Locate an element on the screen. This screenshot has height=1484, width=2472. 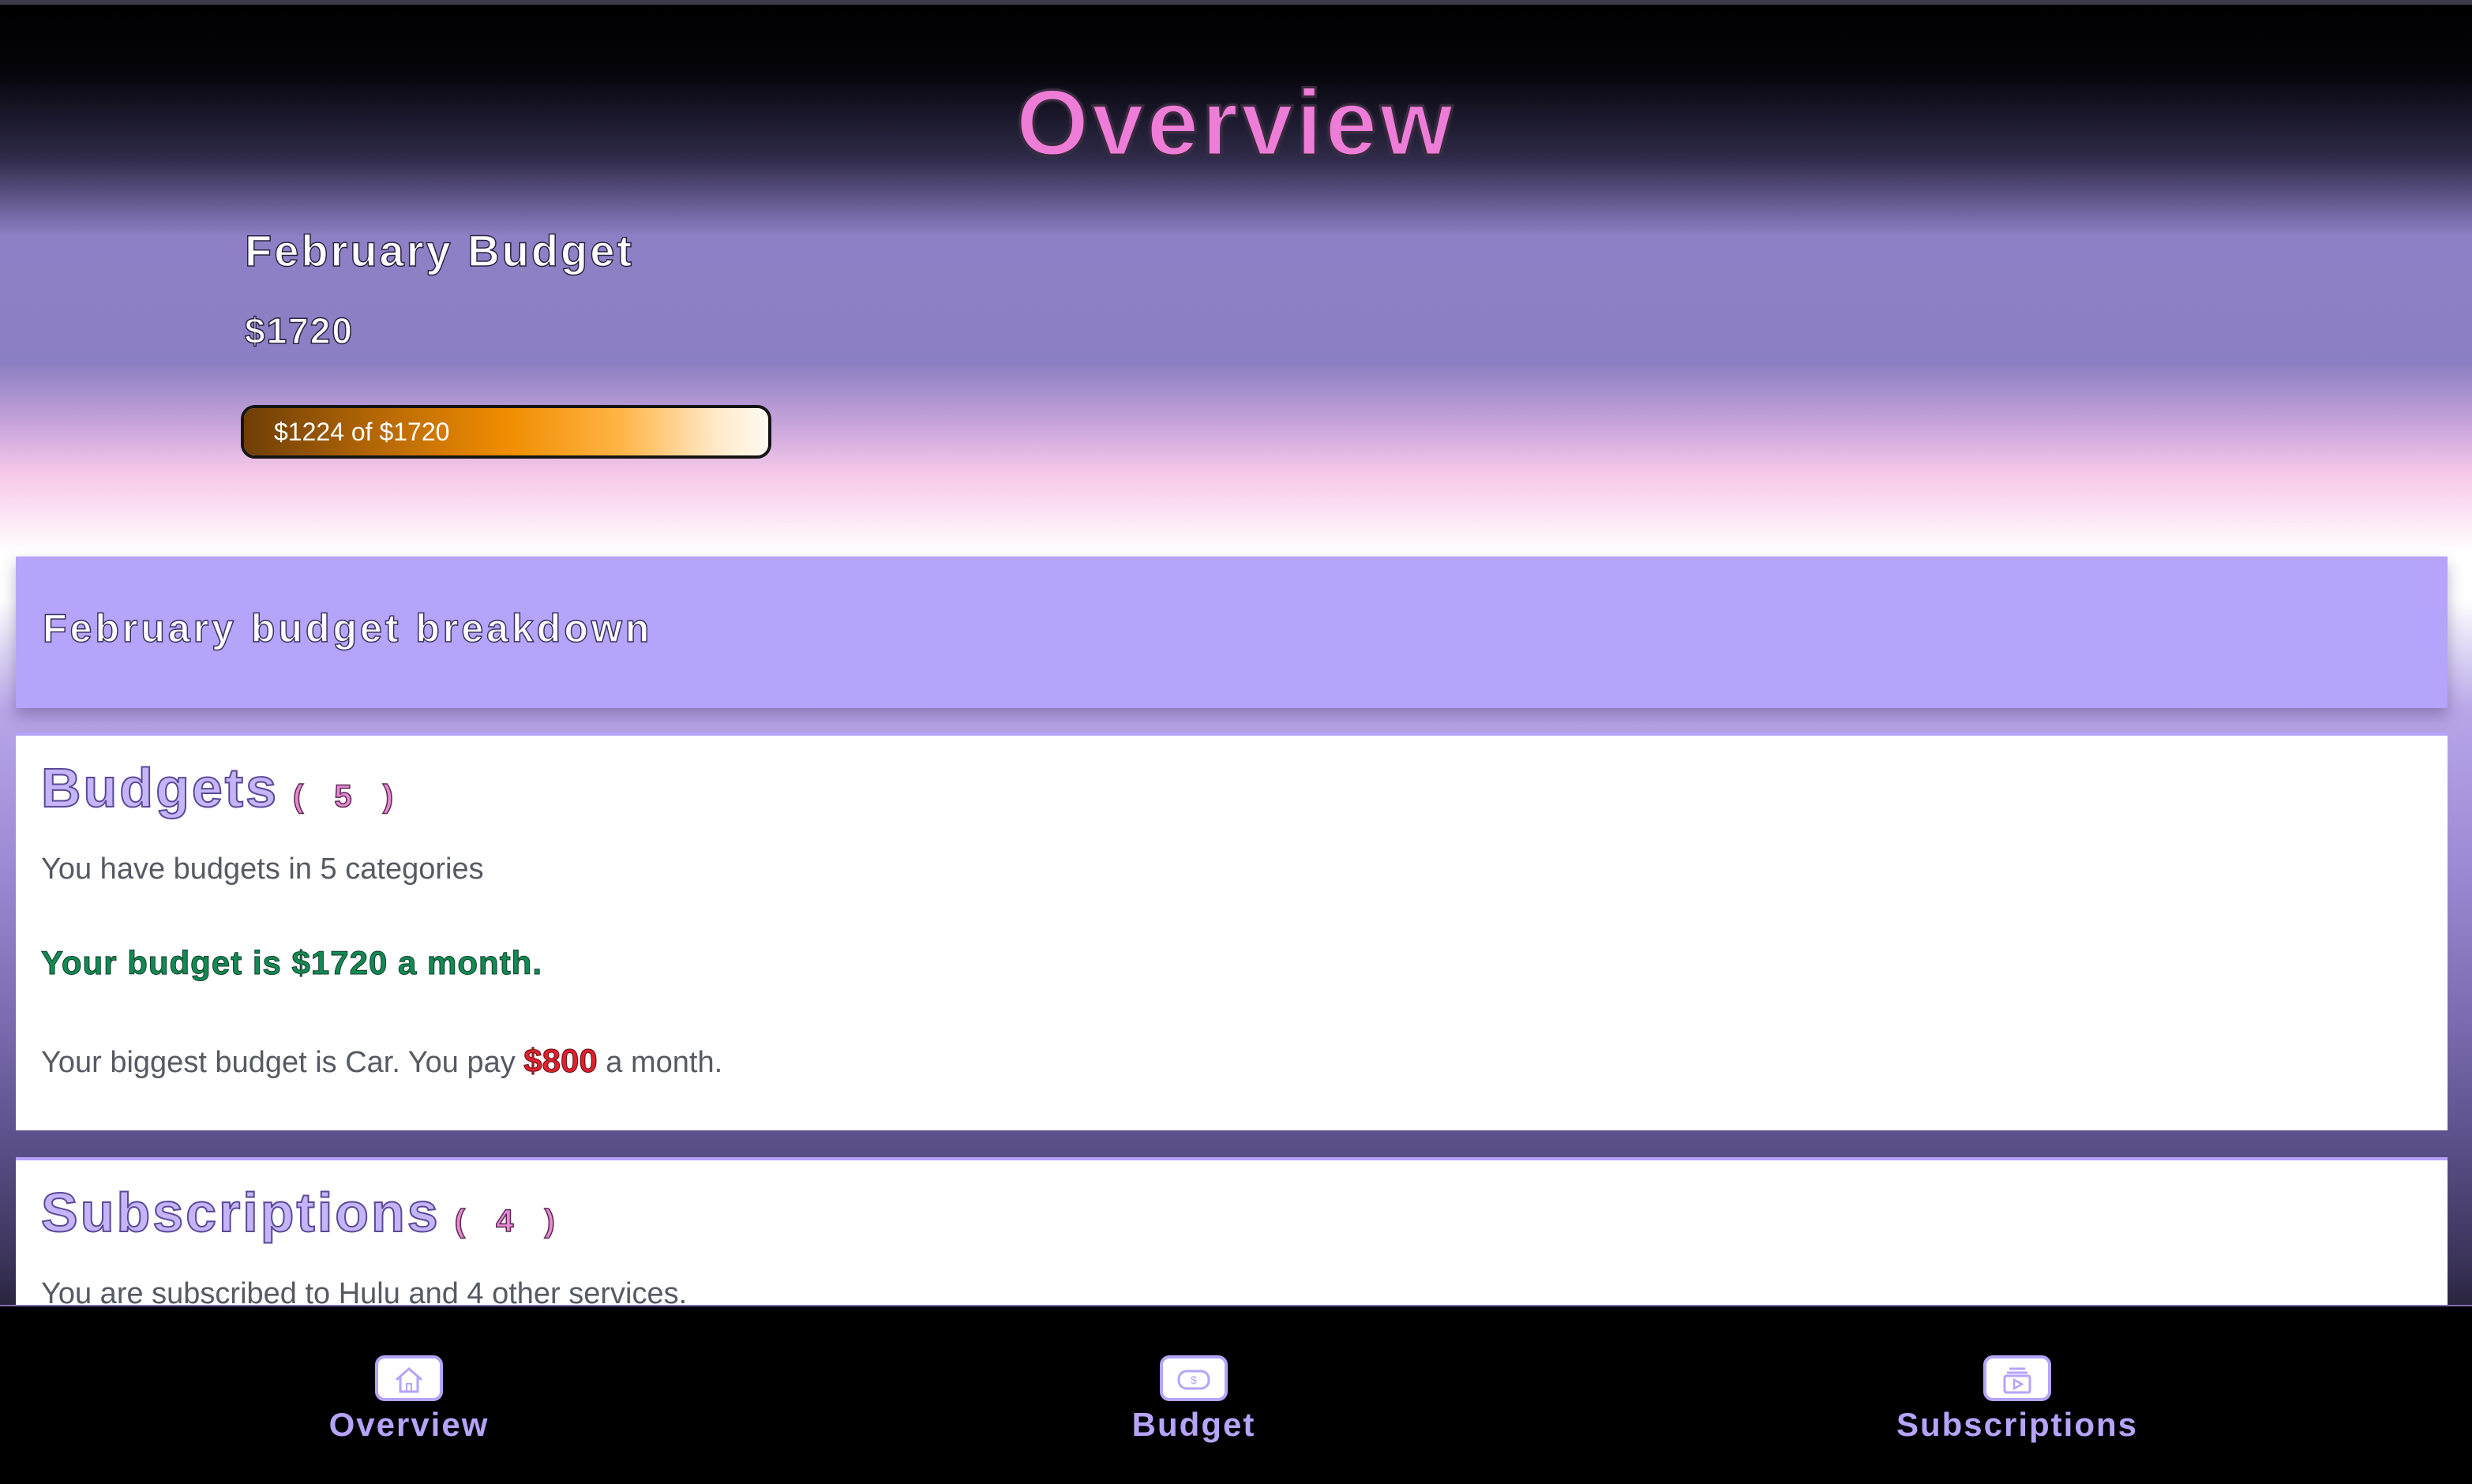
biggest-budget-suffix: a month. is located at coordinates (664, 1062).